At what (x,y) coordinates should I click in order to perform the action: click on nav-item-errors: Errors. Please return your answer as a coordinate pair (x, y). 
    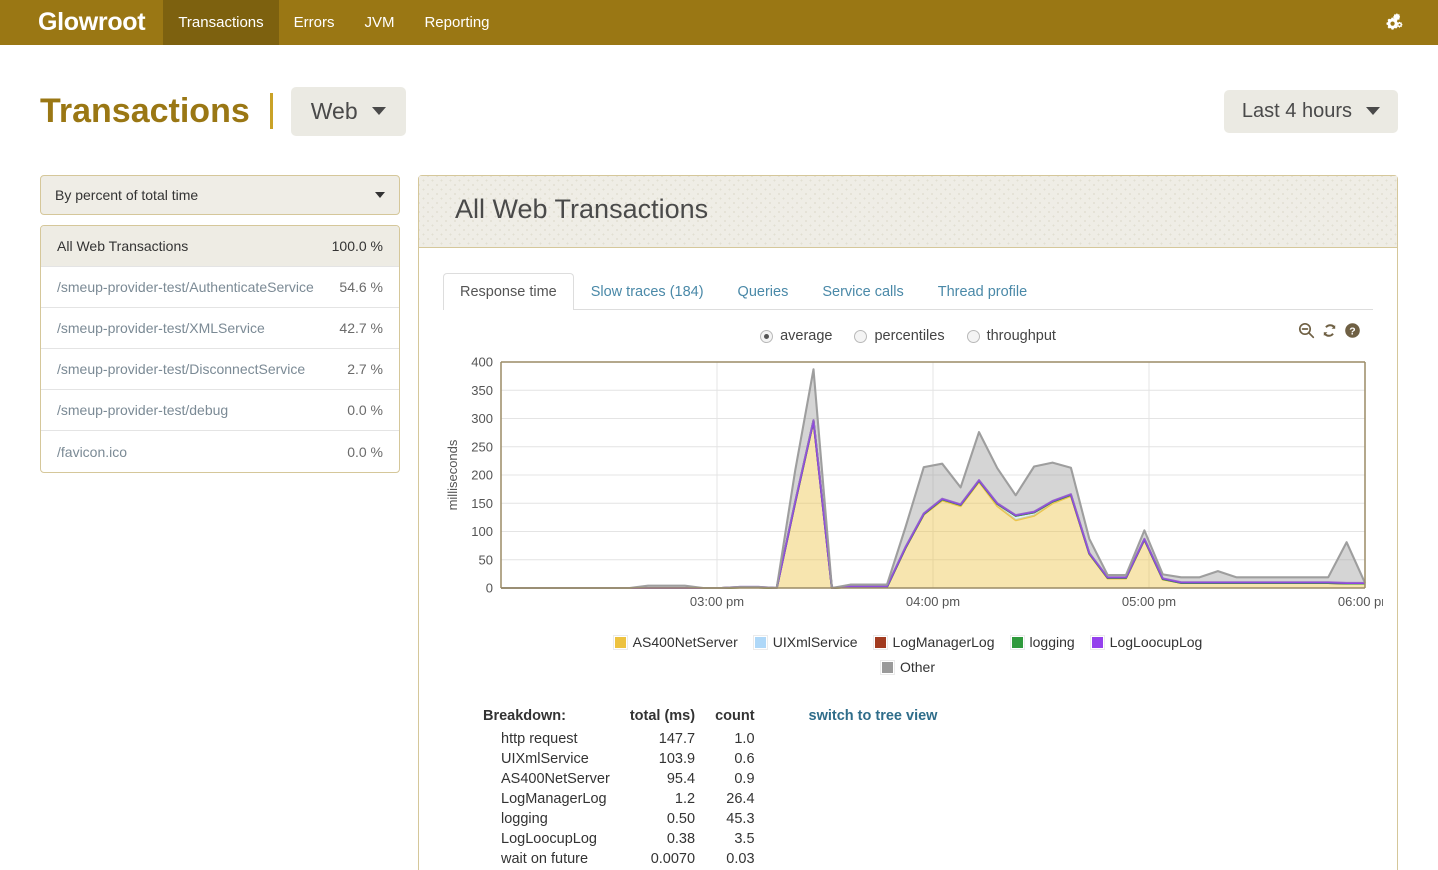
    Looking at the image, I should click on (314, 22).